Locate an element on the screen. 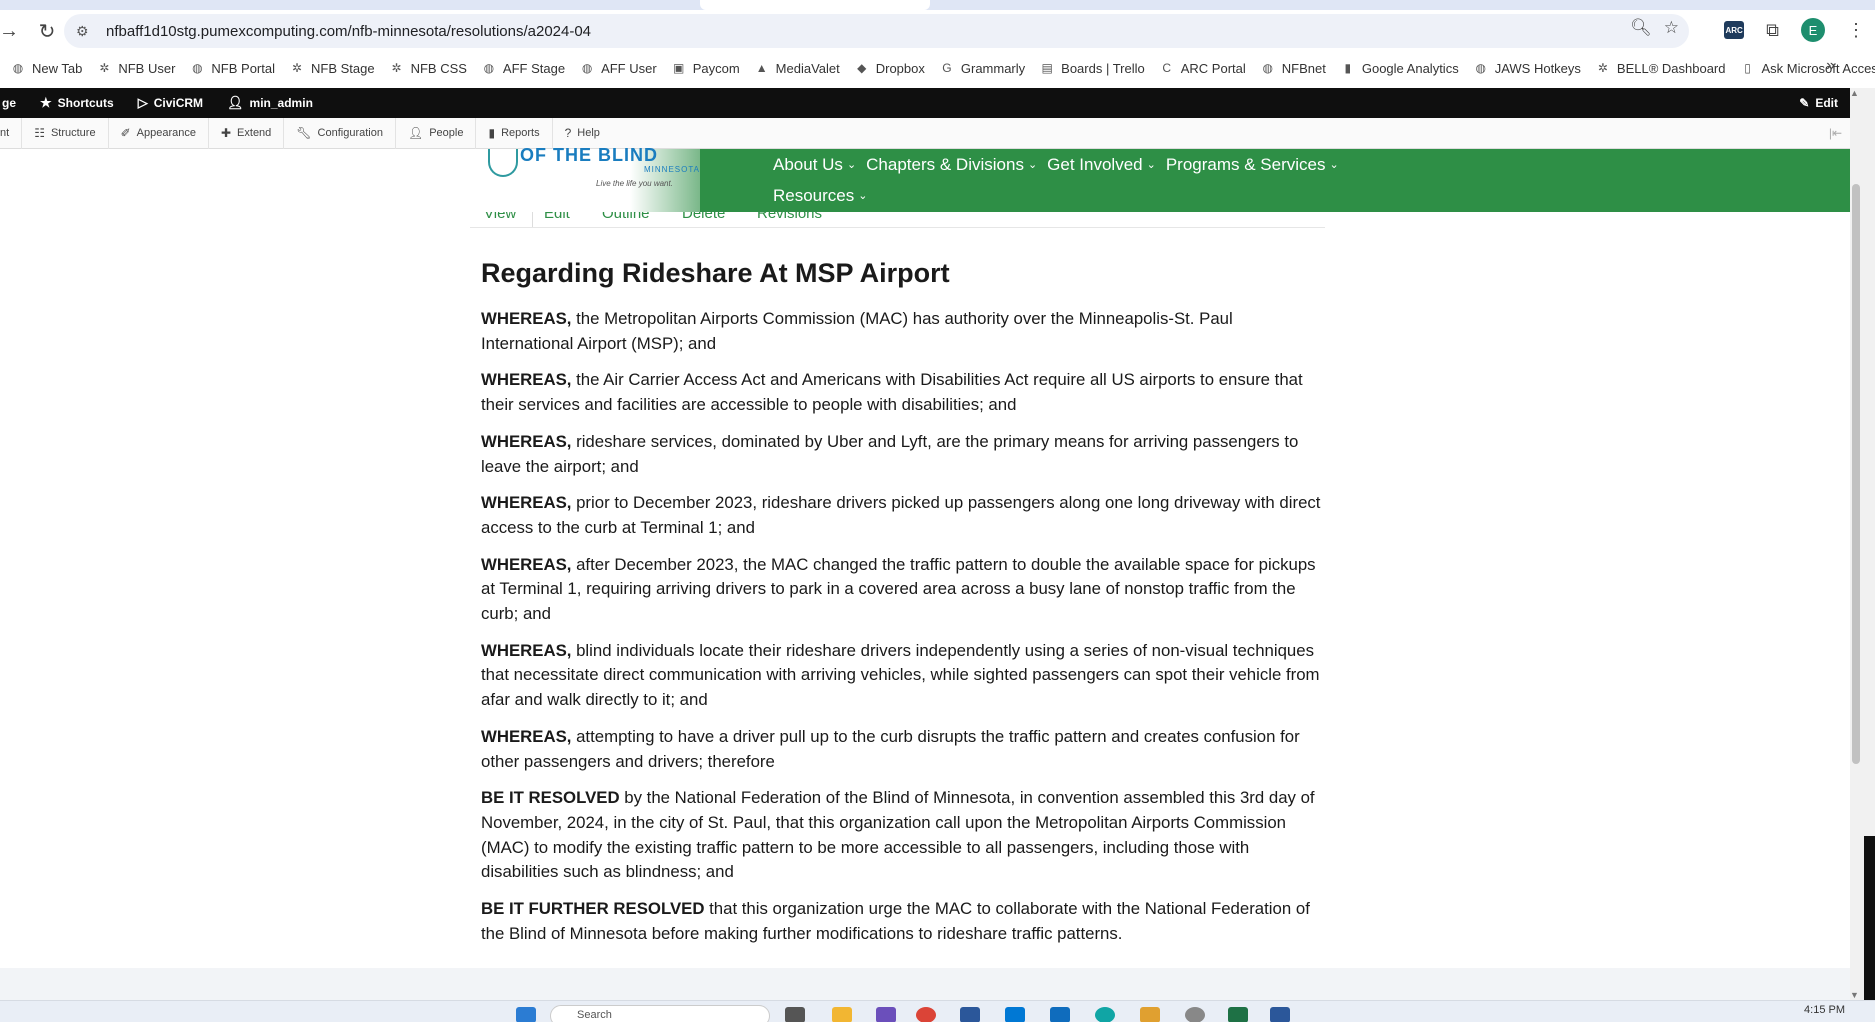 This screenshot has width=1875, height=1022. tray-orientation-toggle-icon: |⇤ is located at coordinates (1835, 133).